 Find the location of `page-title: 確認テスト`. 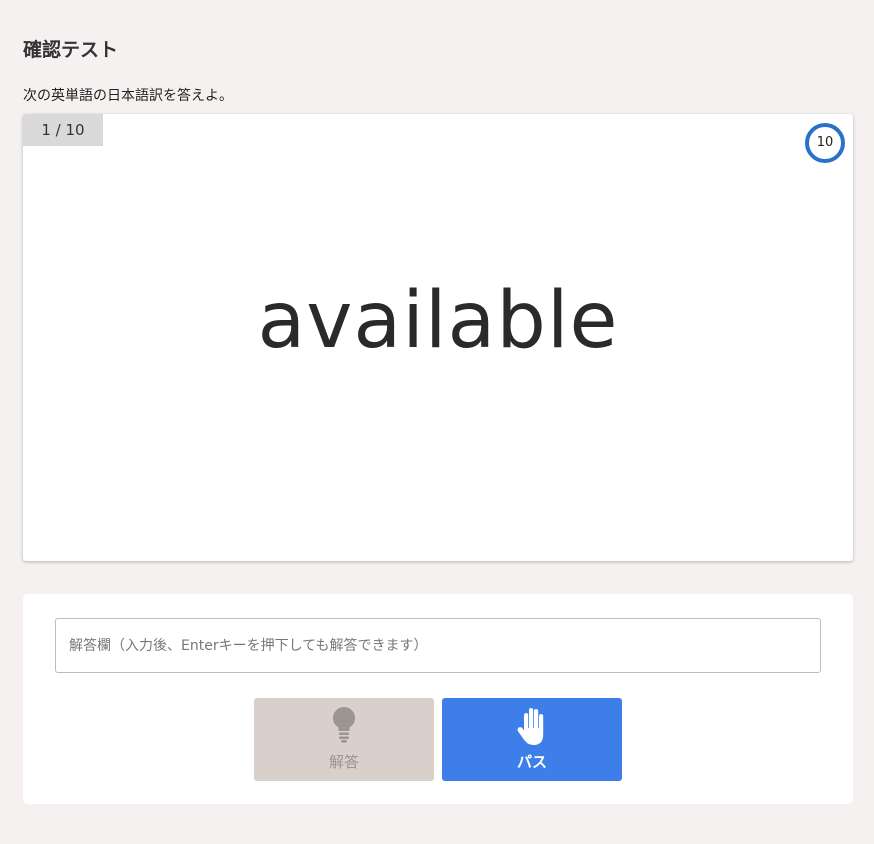

page-title: 確認テスト is located at coordinates (71, 50).